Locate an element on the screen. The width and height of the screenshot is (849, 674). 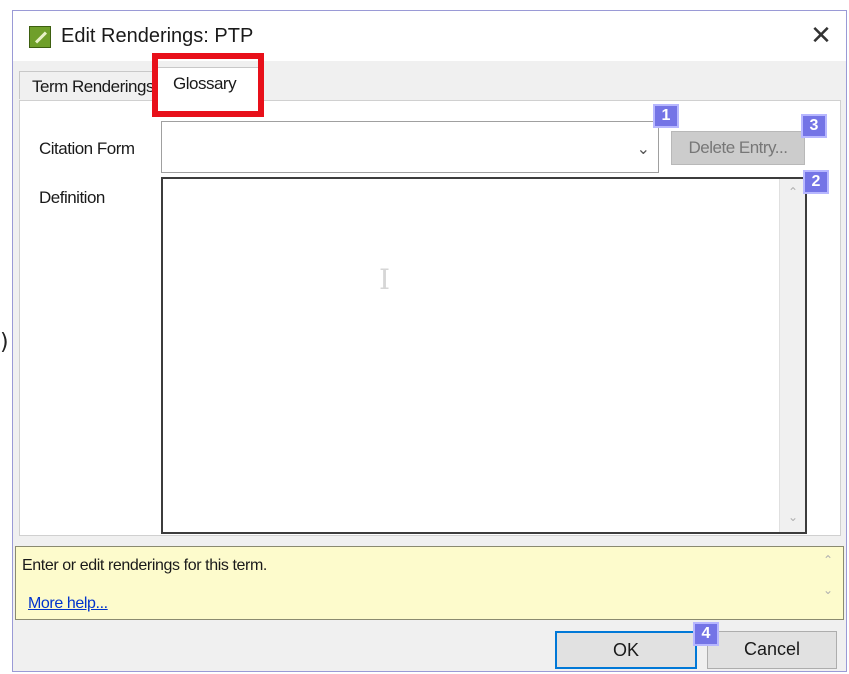
partial-glyph: ) is located at coordinates (4, 342).